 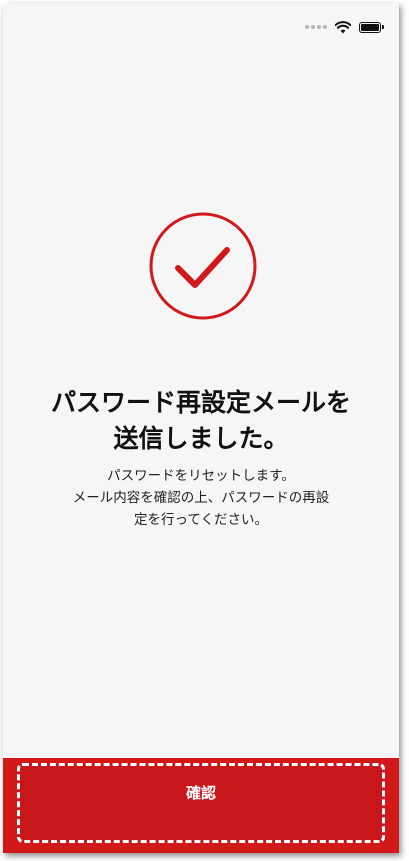 What do you see at coordinates (200, 792) in the screenshot?
I see `confirm-button-label: 確認` at bounding box center [200, 792].